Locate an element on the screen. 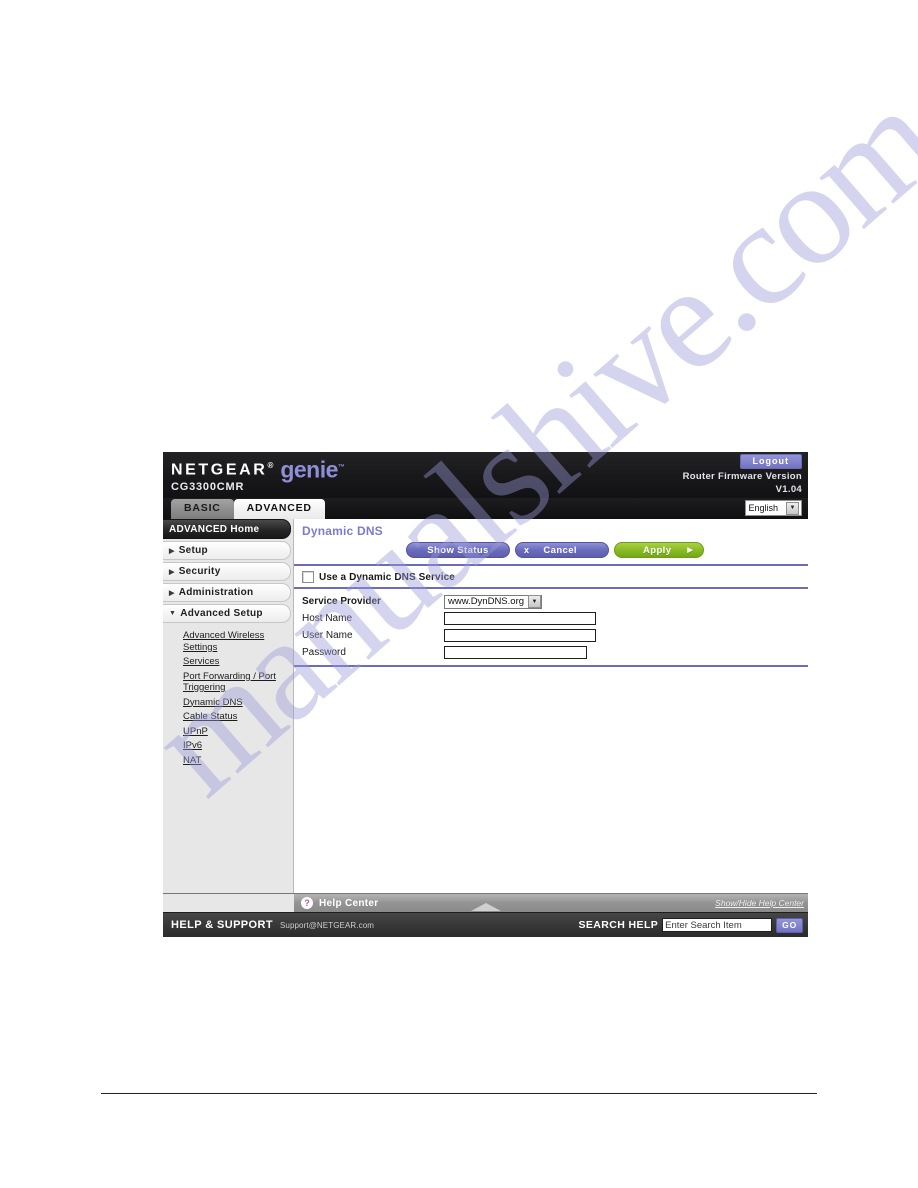 The image size is (918, 1188). user-name-label: User Name is located at coordinates (327, 635).